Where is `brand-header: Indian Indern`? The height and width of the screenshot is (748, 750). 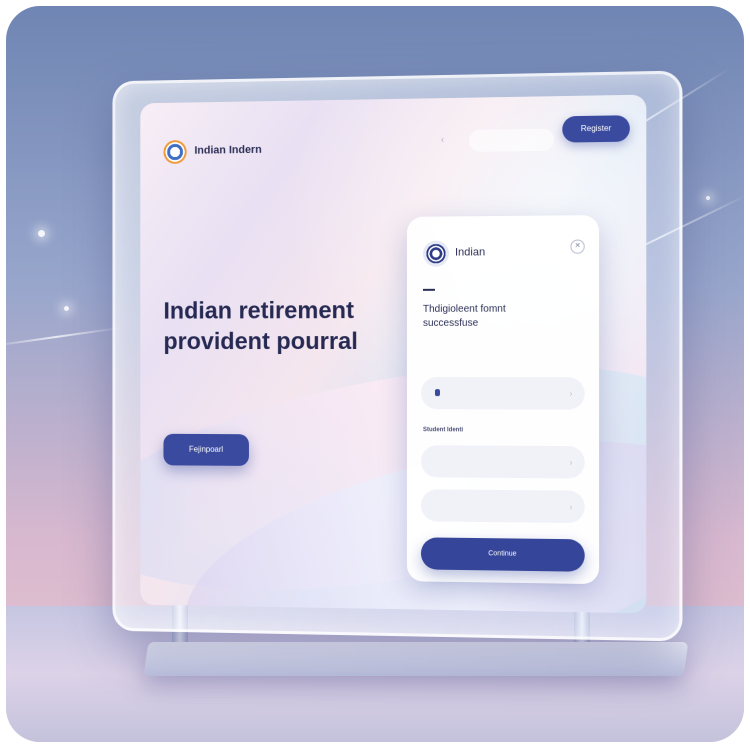
brand-header: Indian Indern is located at coordinates (212, 151).